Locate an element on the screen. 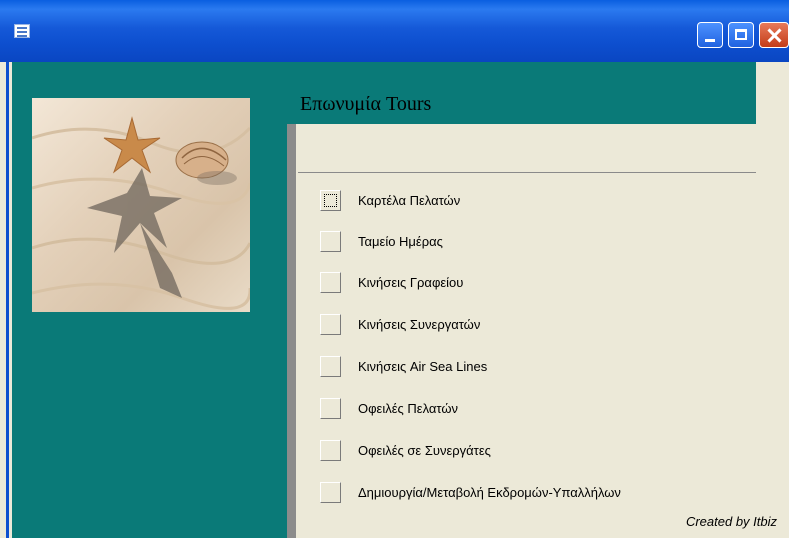 The height and width of the screenshot is (538, 789). menu-item-label: Κινήσεις Συνεργατών is located at coordinates (419, 324).